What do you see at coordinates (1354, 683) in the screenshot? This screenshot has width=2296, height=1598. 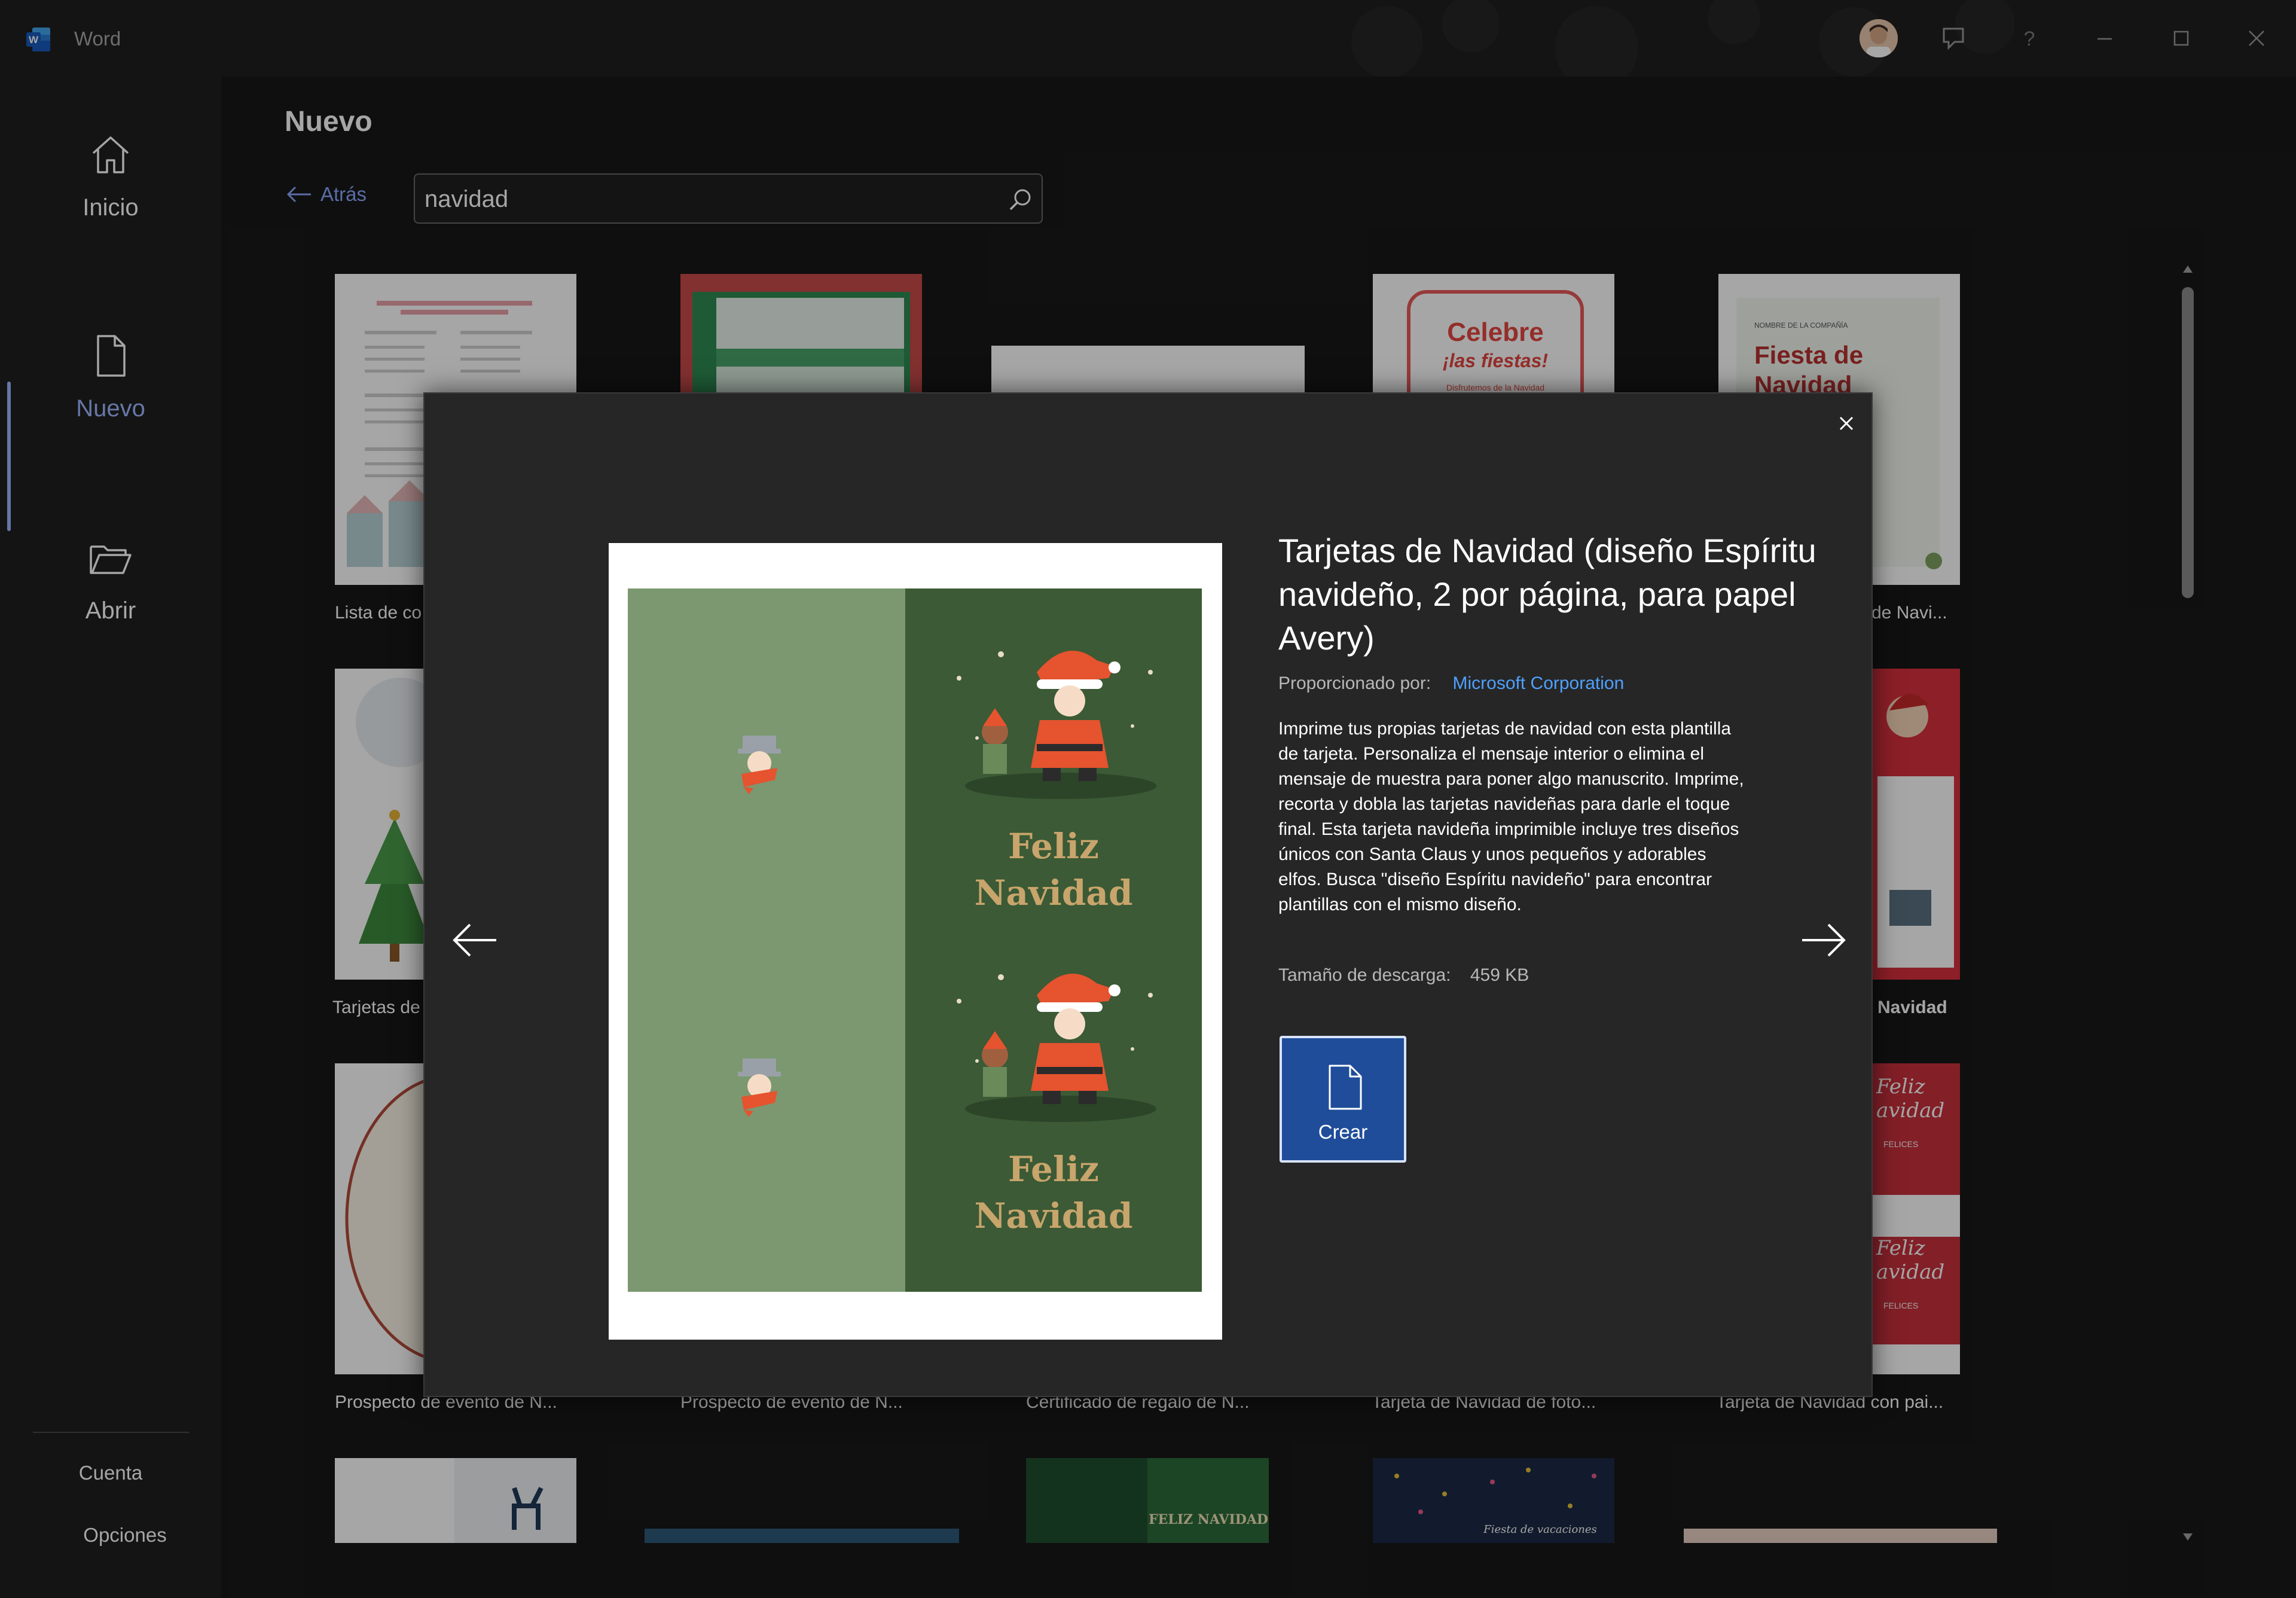 I see `provider-label: Proporcionado por:` at bounding box center [1354, 683].